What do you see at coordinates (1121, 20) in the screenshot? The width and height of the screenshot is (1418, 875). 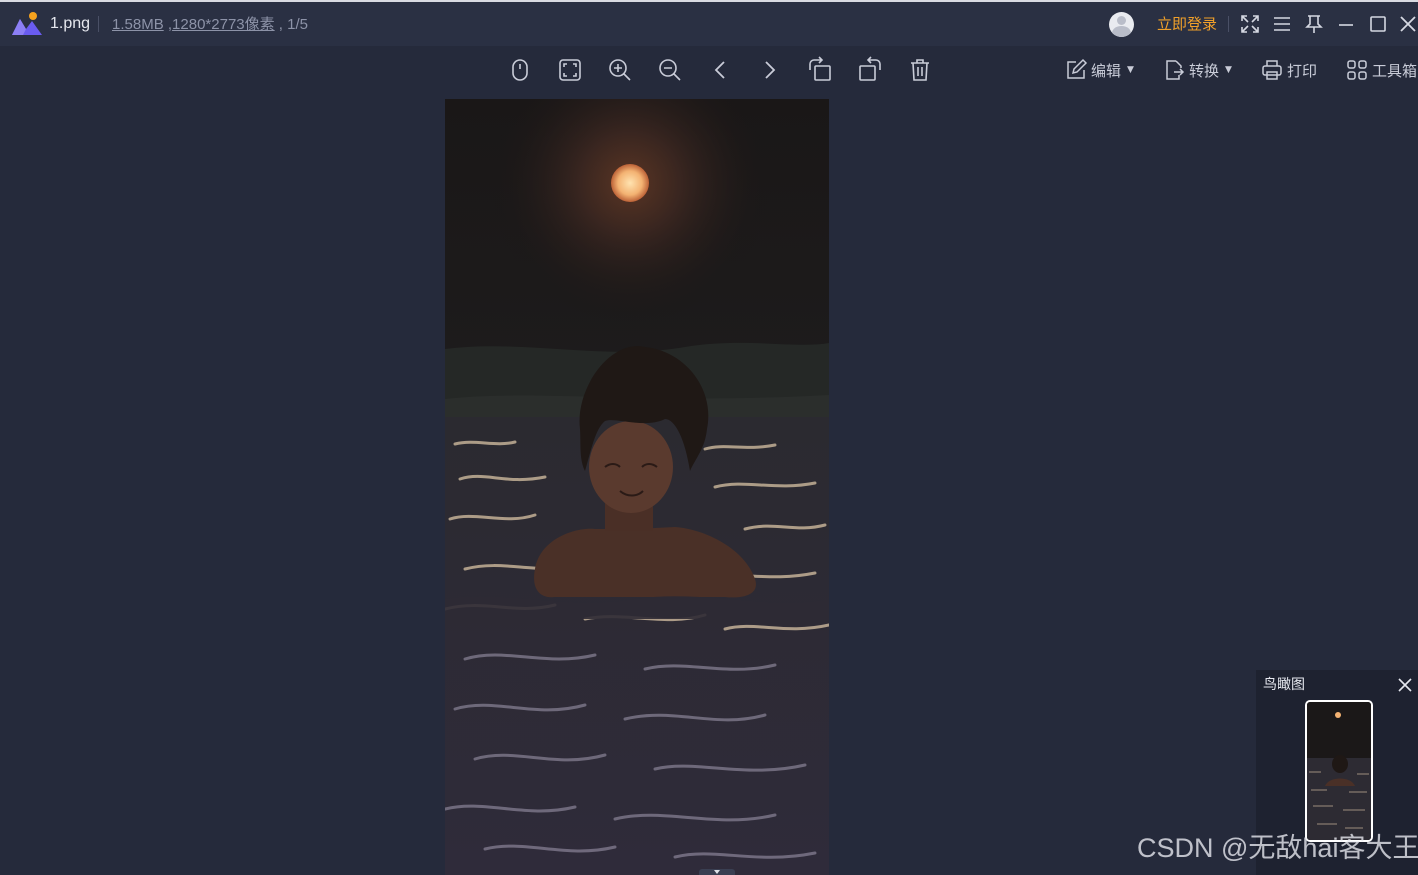 I see `avatar-head` at bounding box center [1121, 20].